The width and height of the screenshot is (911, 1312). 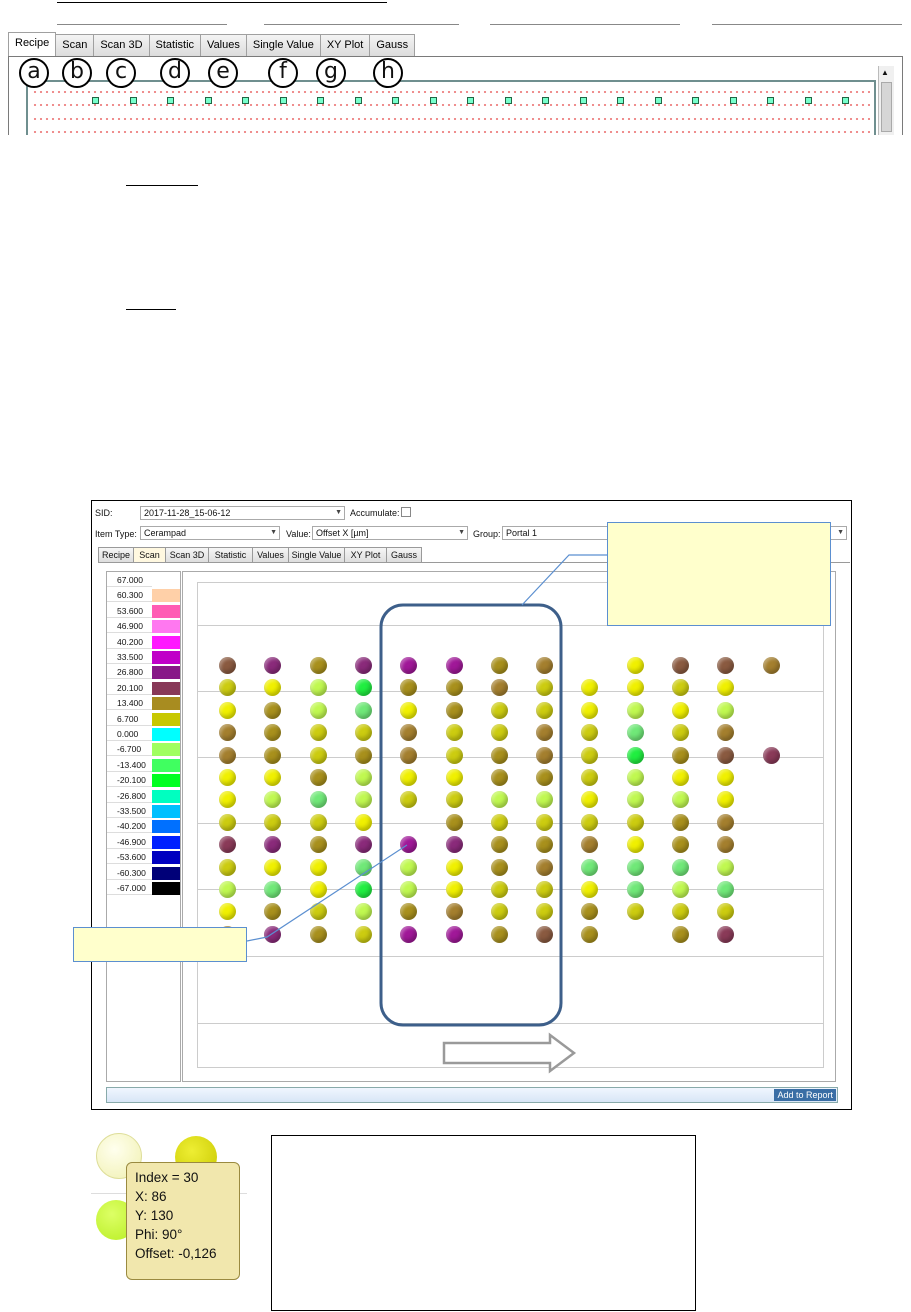 I want to click on tab-statistic: Statistic, so click(x=175, y=45).